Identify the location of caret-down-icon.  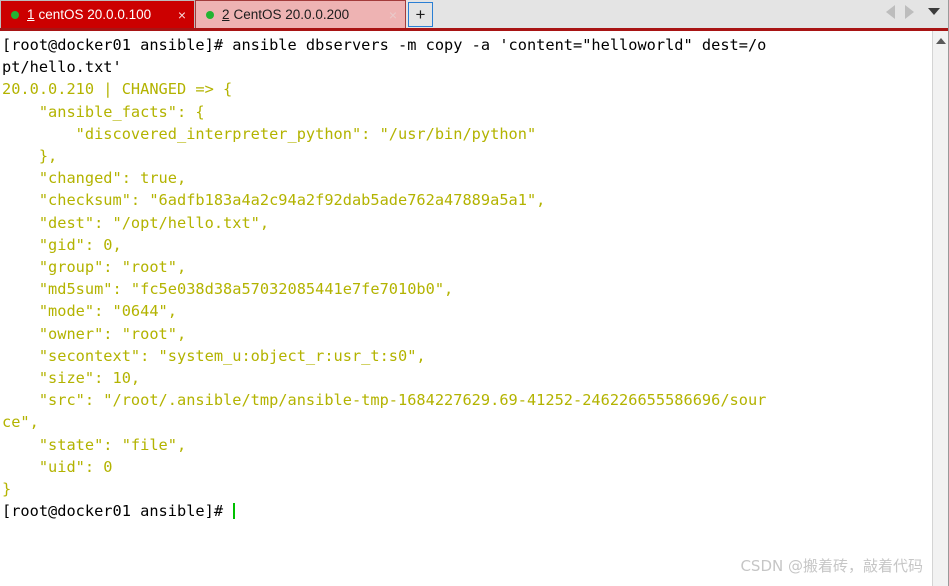
(934, 11).